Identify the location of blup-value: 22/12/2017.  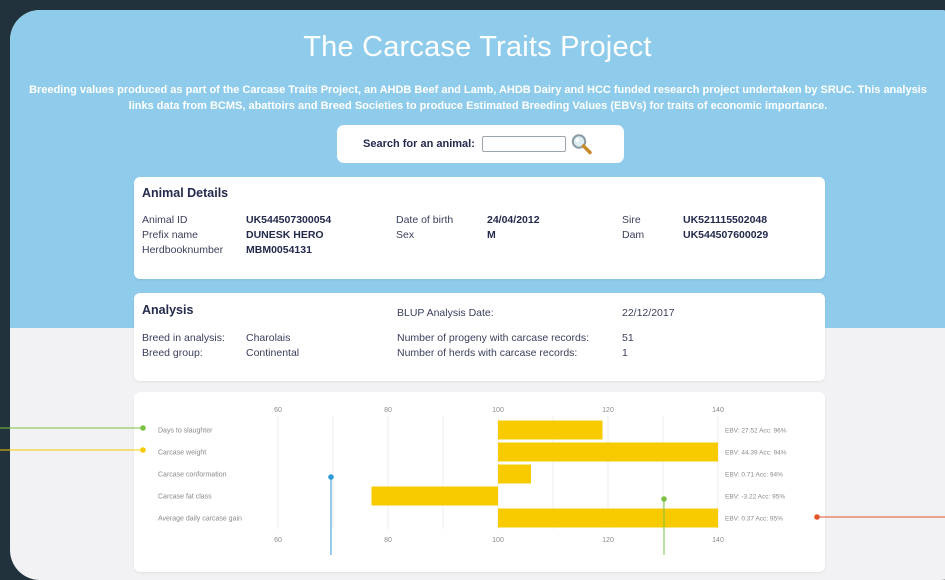
(648, 313).